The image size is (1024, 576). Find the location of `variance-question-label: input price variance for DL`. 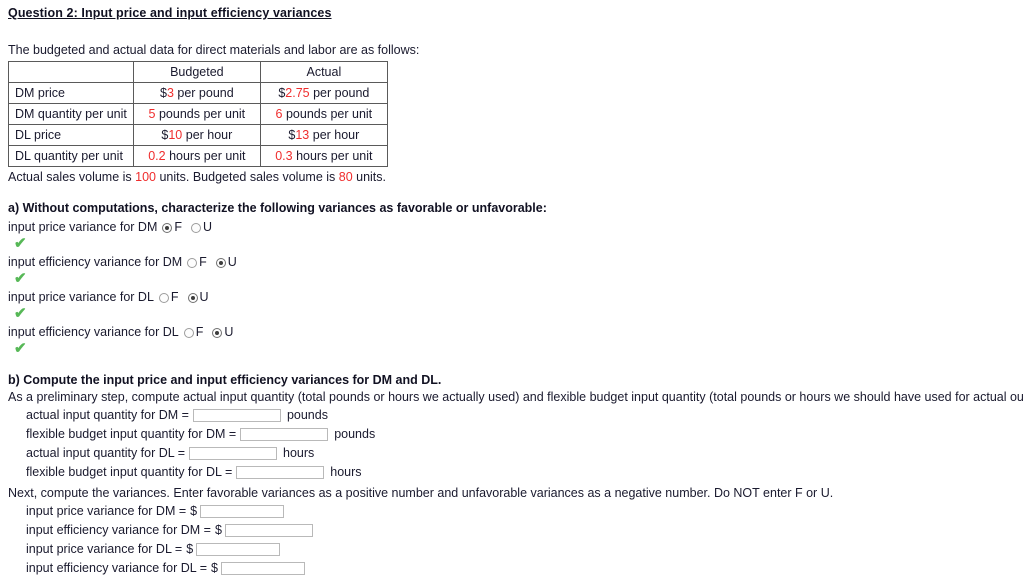

variance-question-label: input price variance for DL is located at coordinates (81, 297).